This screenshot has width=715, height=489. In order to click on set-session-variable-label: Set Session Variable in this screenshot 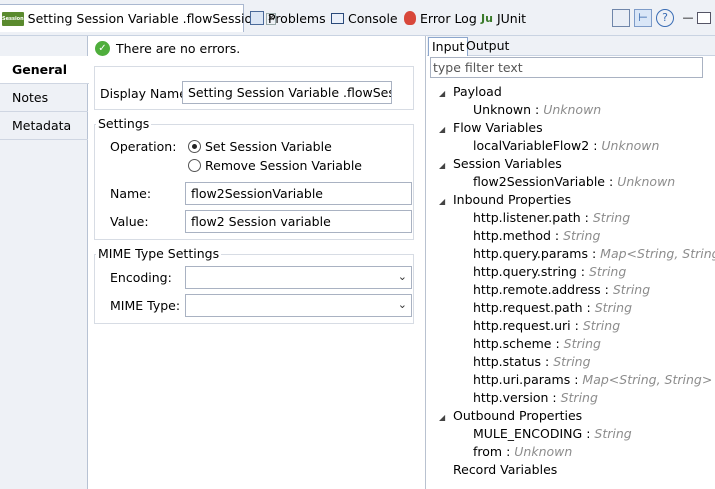, I will do `click(268, 146)`.